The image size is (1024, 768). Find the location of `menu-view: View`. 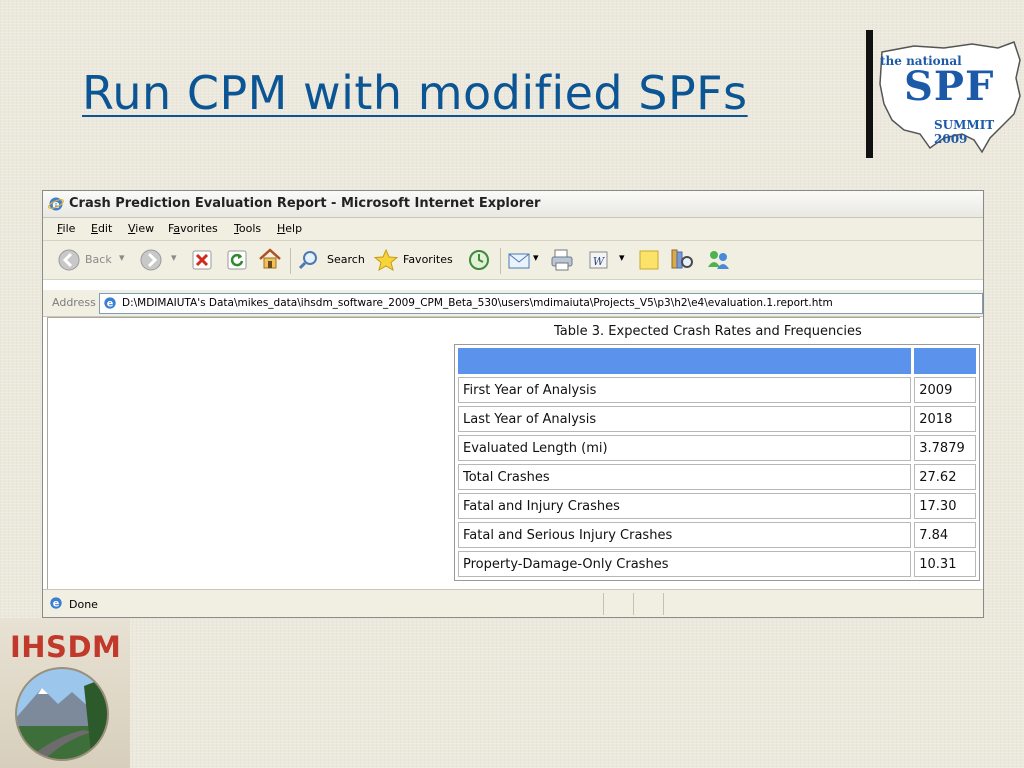

menu-view: View is located at coordinates (141, 228).